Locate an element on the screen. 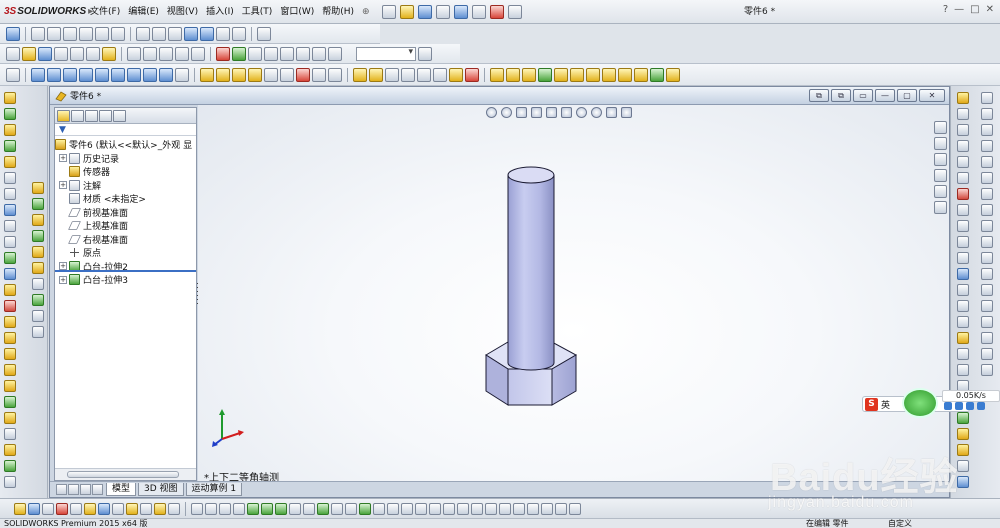 The width and height of the screenshot is (1000, 528). bottom-tool-18-icon is located at coordinates (267, 508).